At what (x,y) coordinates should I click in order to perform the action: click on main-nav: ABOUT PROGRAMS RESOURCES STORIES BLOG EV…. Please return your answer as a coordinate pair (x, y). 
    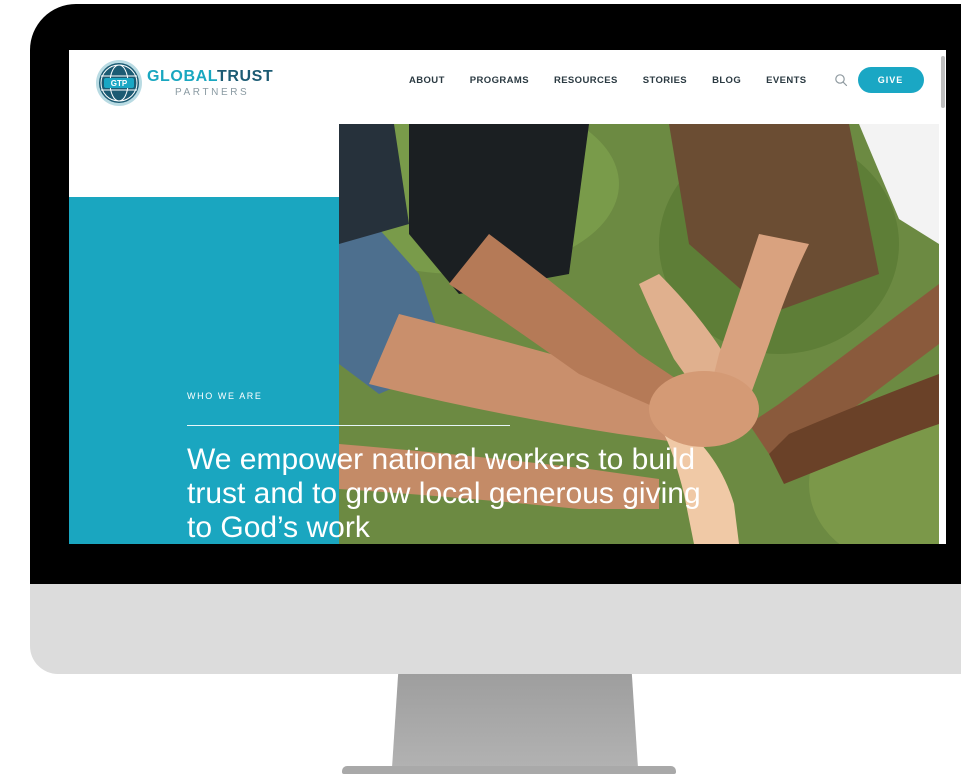
    Looking at the image, I should click on (666, 80).